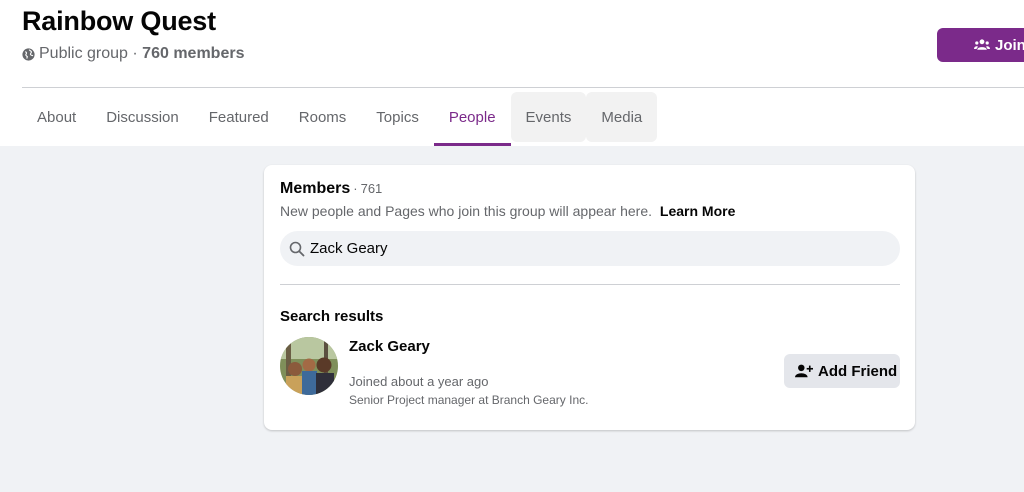  What do you see at coordinates (119, 21) in the screenshot?
I see `group-title: Rainbow Quest` at bounding box center [119, 21].